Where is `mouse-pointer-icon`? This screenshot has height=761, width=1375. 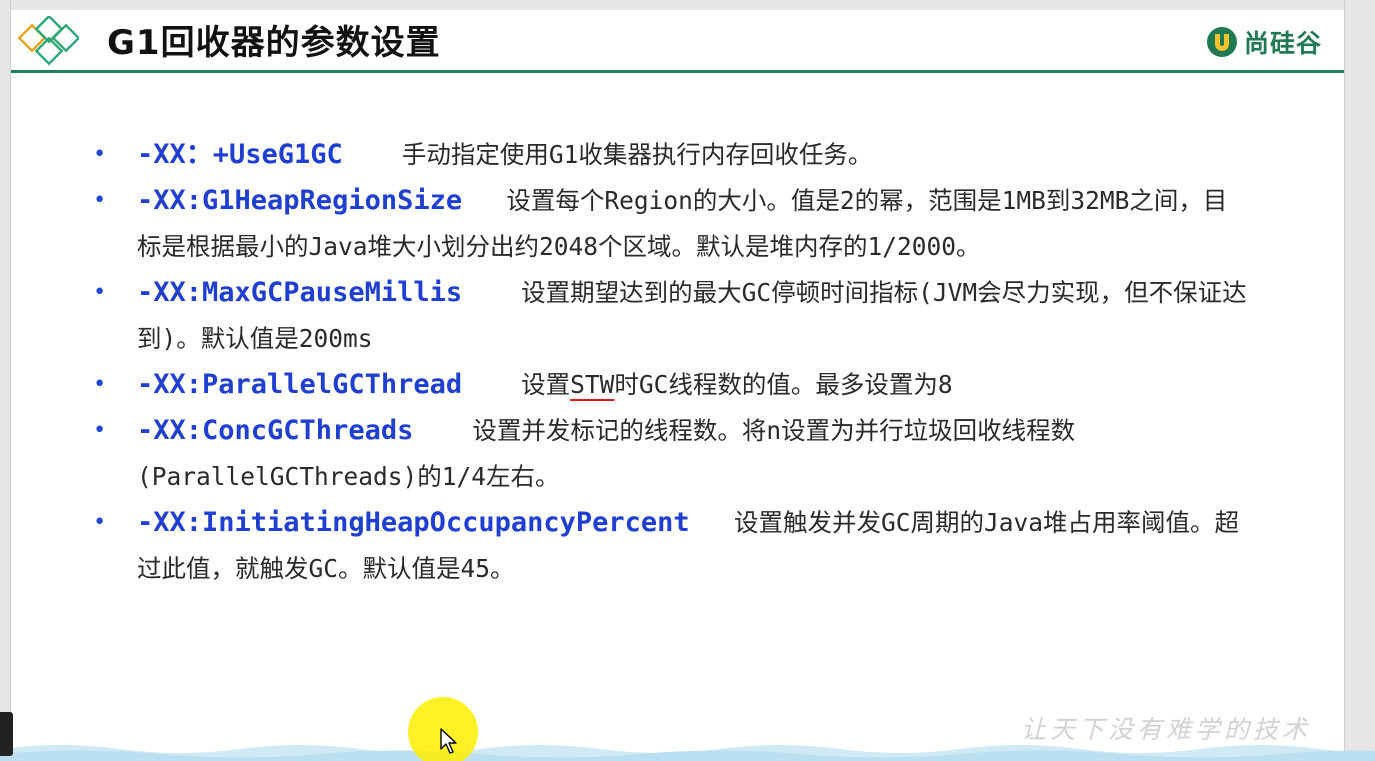
mouse-pointer-icon is located at coordinates (448, 741).